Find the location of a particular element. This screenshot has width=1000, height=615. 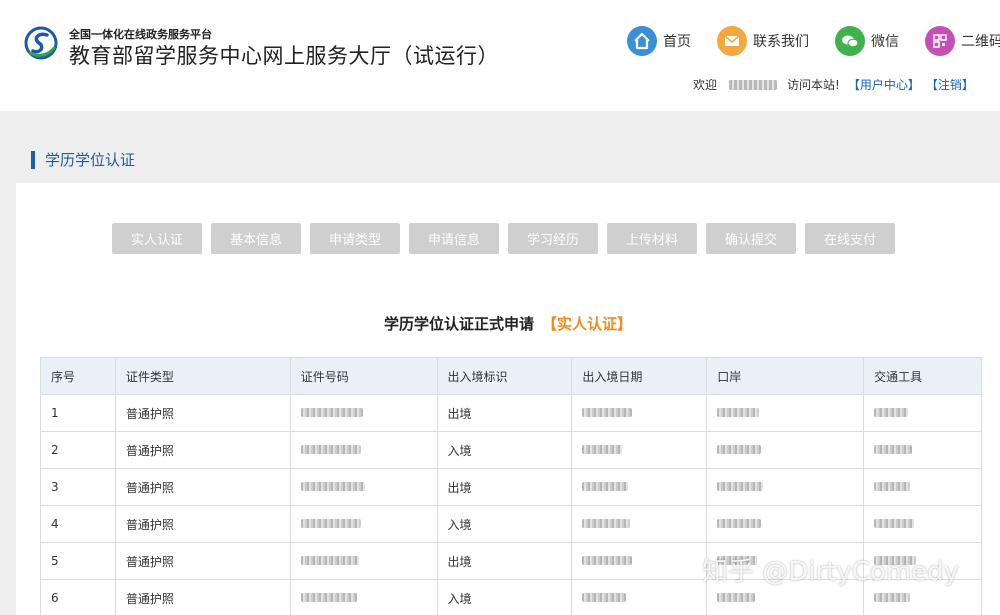

step-tab: 上传材料 is located at coordinates (652, 238).